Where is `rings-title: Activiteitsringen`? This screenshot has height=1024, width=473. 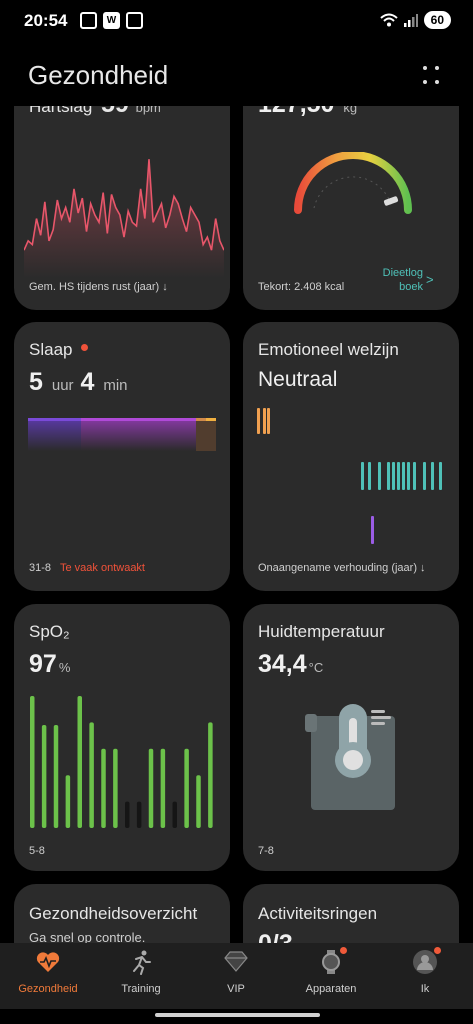 rings-title: Activiteitsringen is located at coordinates (318, 913).